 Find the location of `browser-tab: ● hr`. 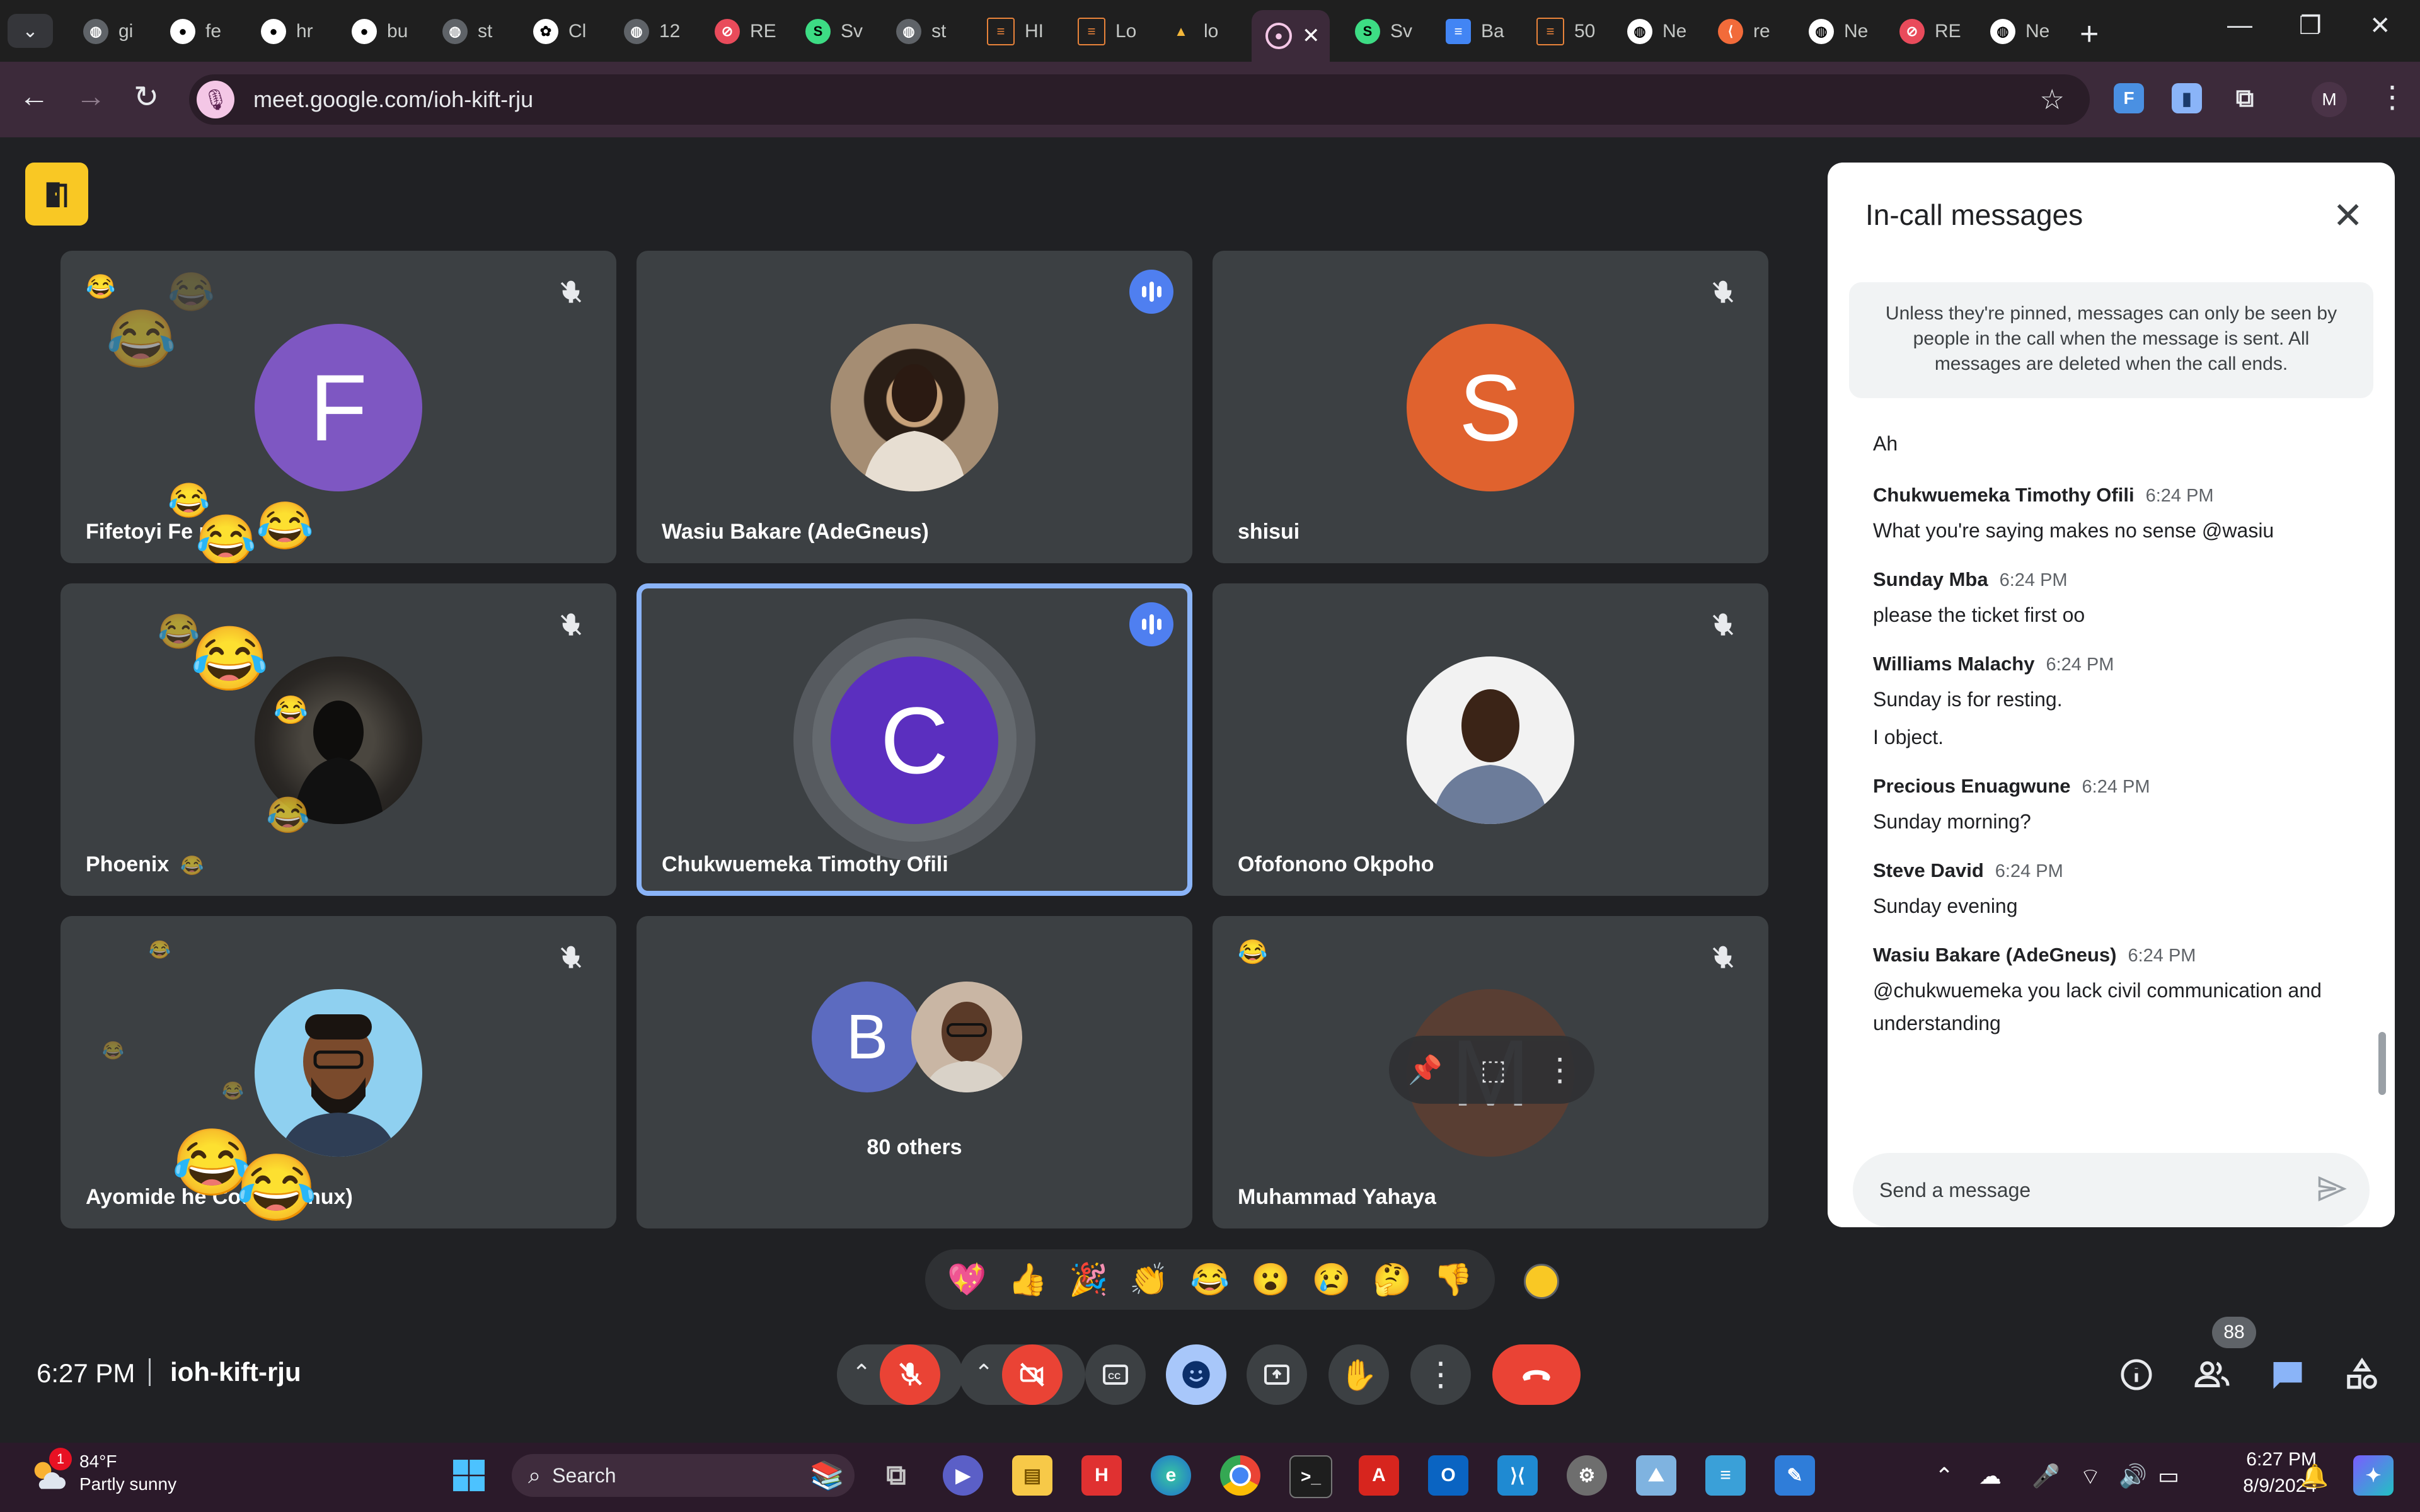

browser-tab: ● hr is located at coordinates (289, 31).